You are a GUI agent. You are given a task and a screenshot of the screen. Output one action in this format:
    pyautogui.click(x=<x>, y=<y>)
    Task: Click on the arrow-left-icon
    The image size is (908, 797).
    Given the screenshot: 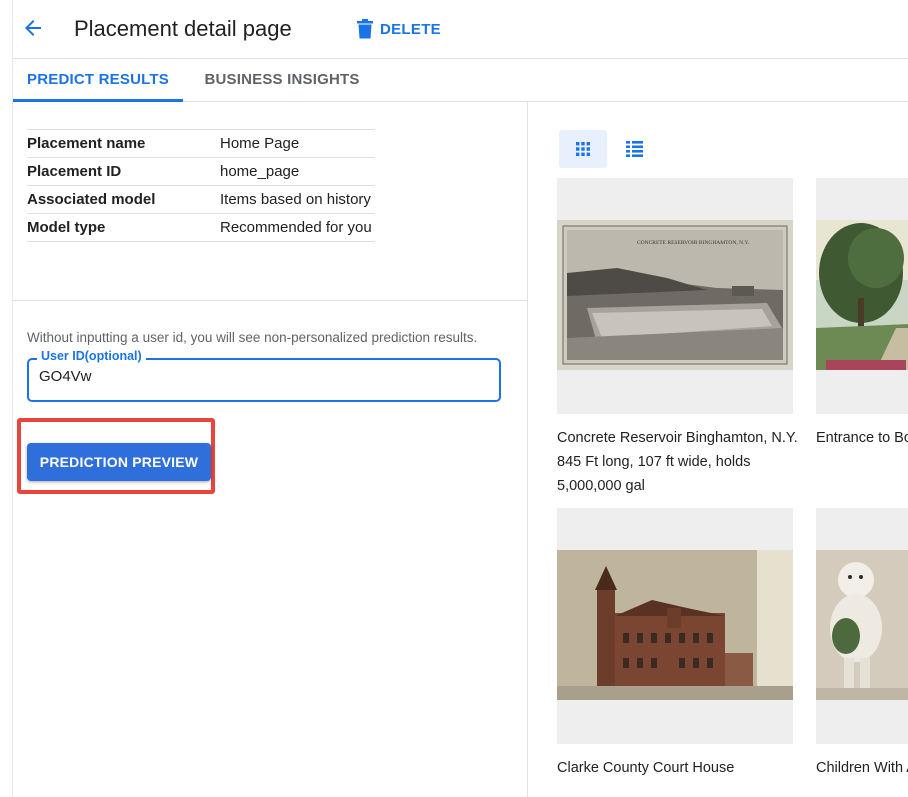 What is the action you would take?
    pyautogui.click(x=33, y=28)
    